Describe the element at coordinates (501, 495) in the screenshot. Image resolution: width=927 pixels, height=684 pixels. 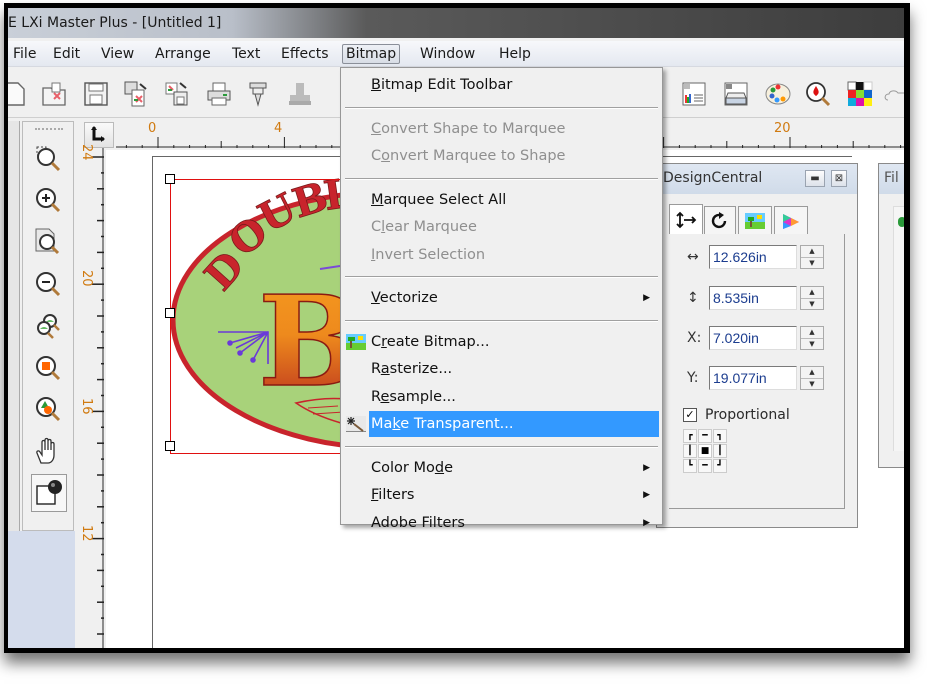
I see `menu-item-filters: Filters ▶` at that location.